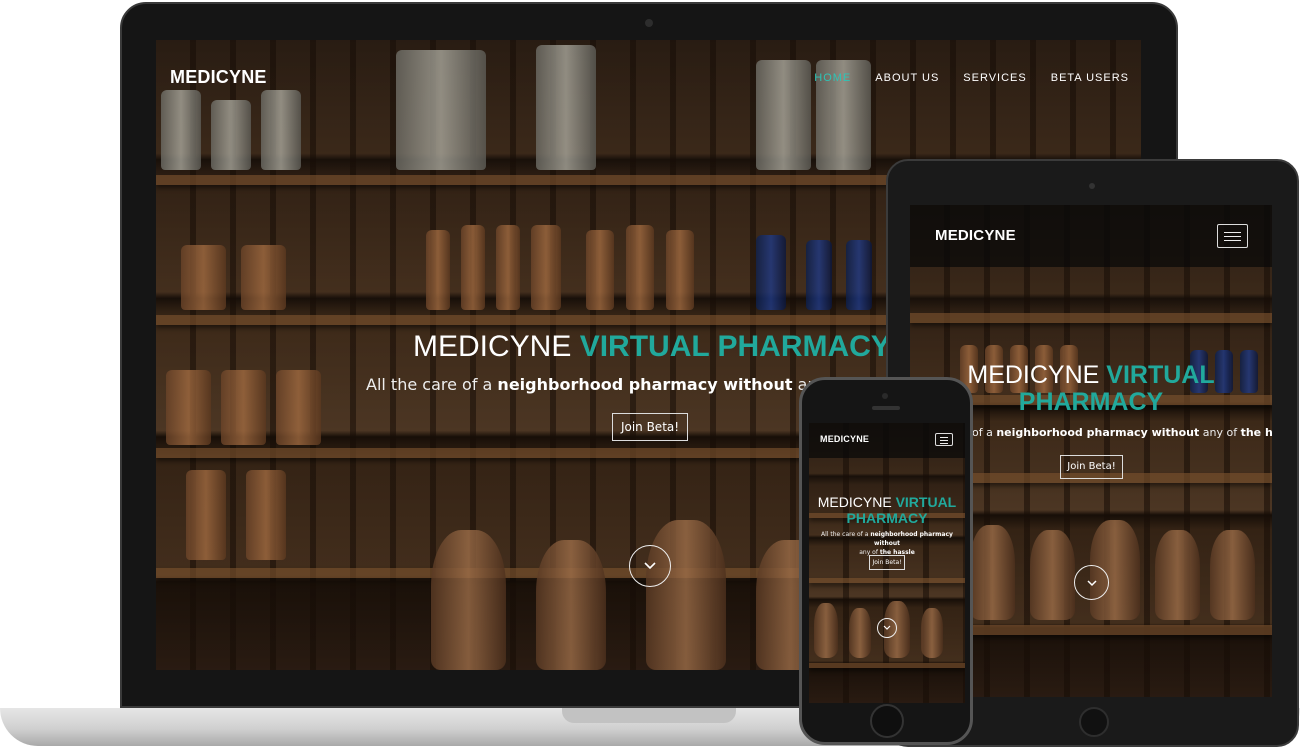  What do you see at coordinates (735, 346) in the screenshot?
I see `hero-title-accent: VIRTUAL PHARMACY` at bounding box center [735, 346].